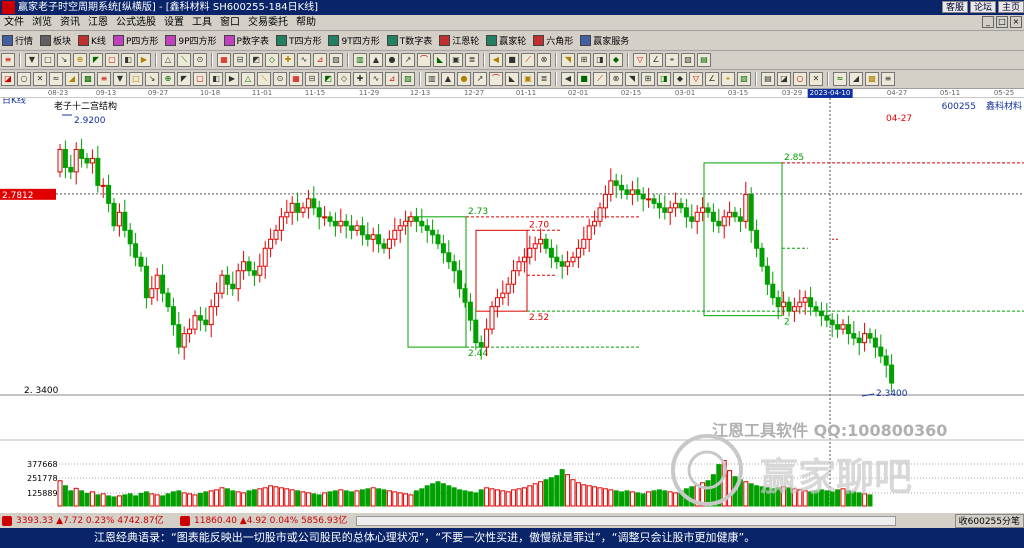  I want to click on draw-tool-2-icon: □, so click(48, 60).